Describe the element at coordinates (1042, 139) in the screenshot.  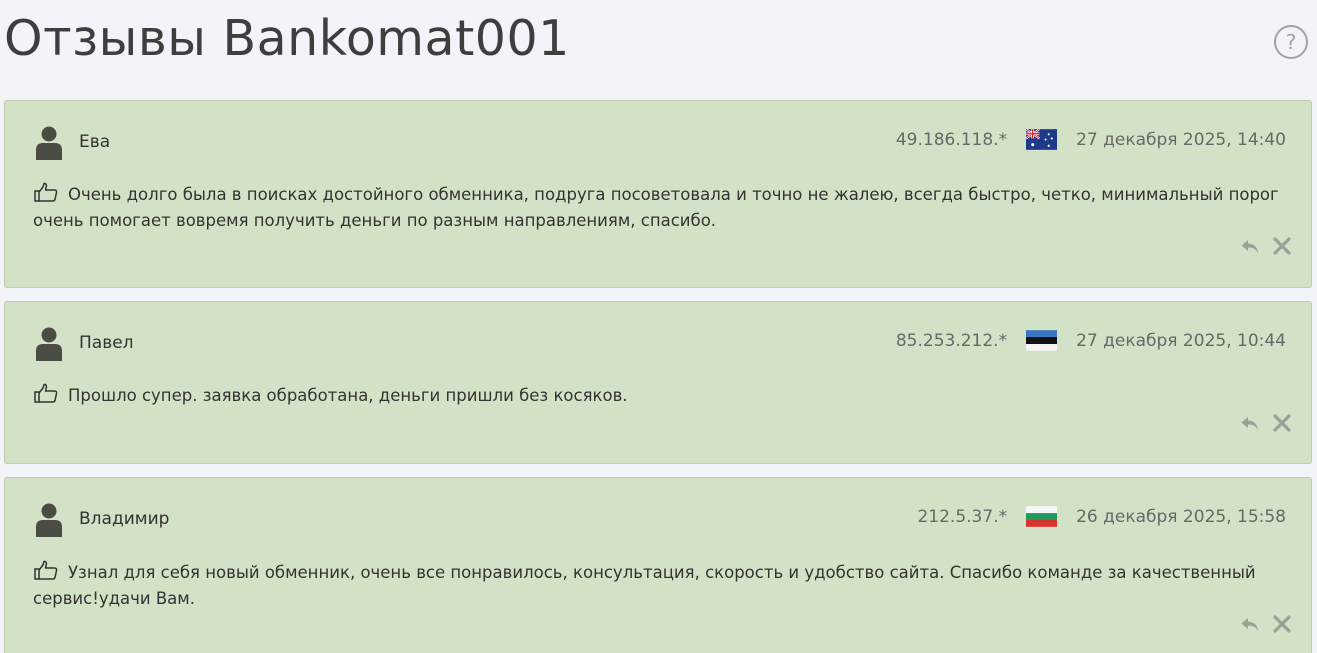
I see `australia-flag-icon` at that location.